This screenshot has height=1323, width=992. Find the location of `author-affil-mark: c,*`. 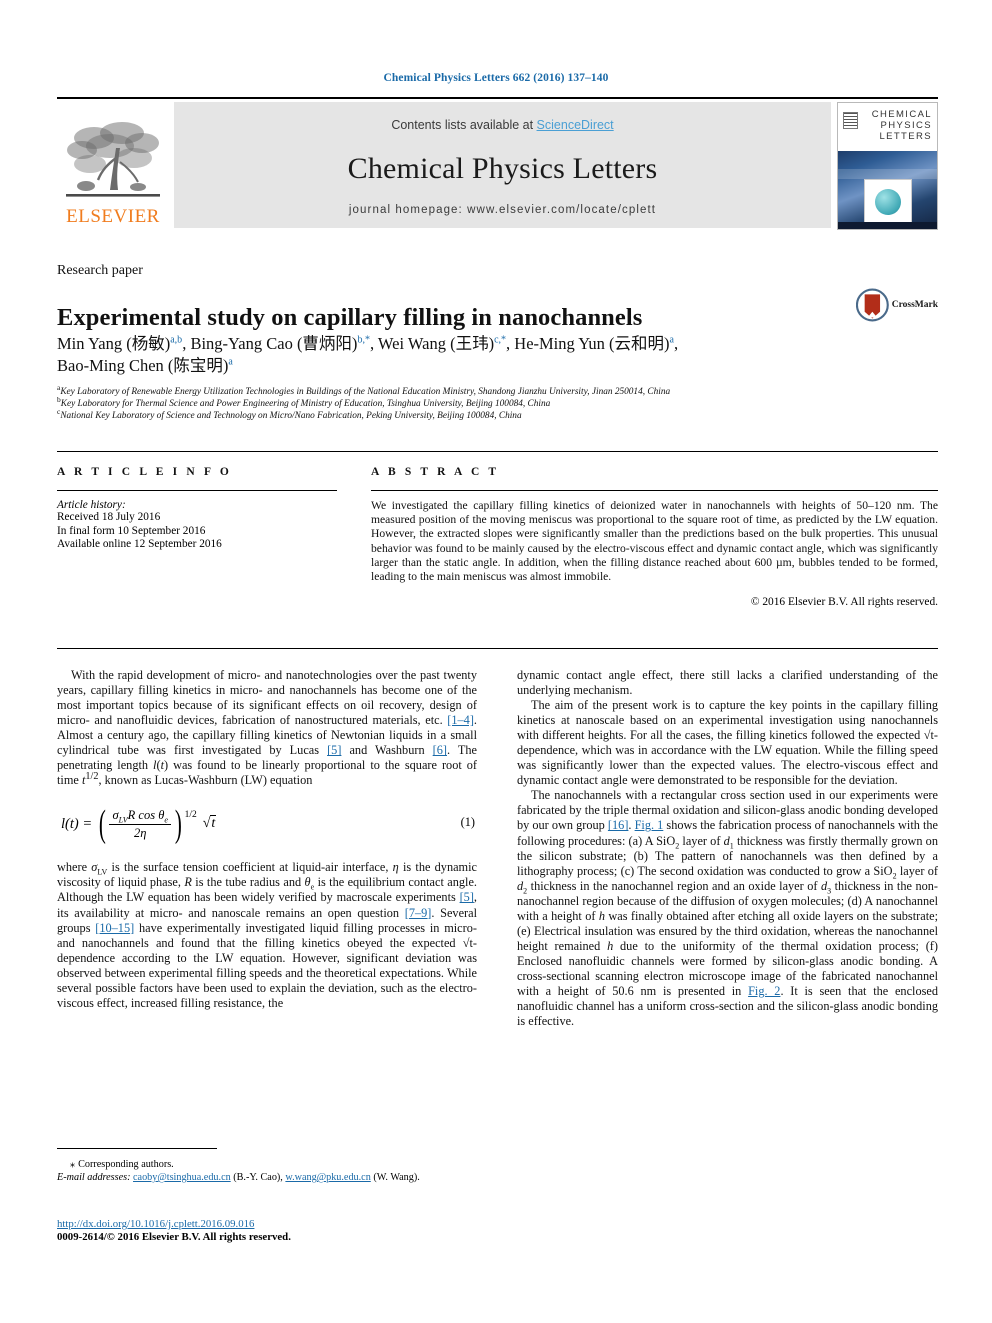

author-affil-mark: c,* is located at coordinates (500, 340).